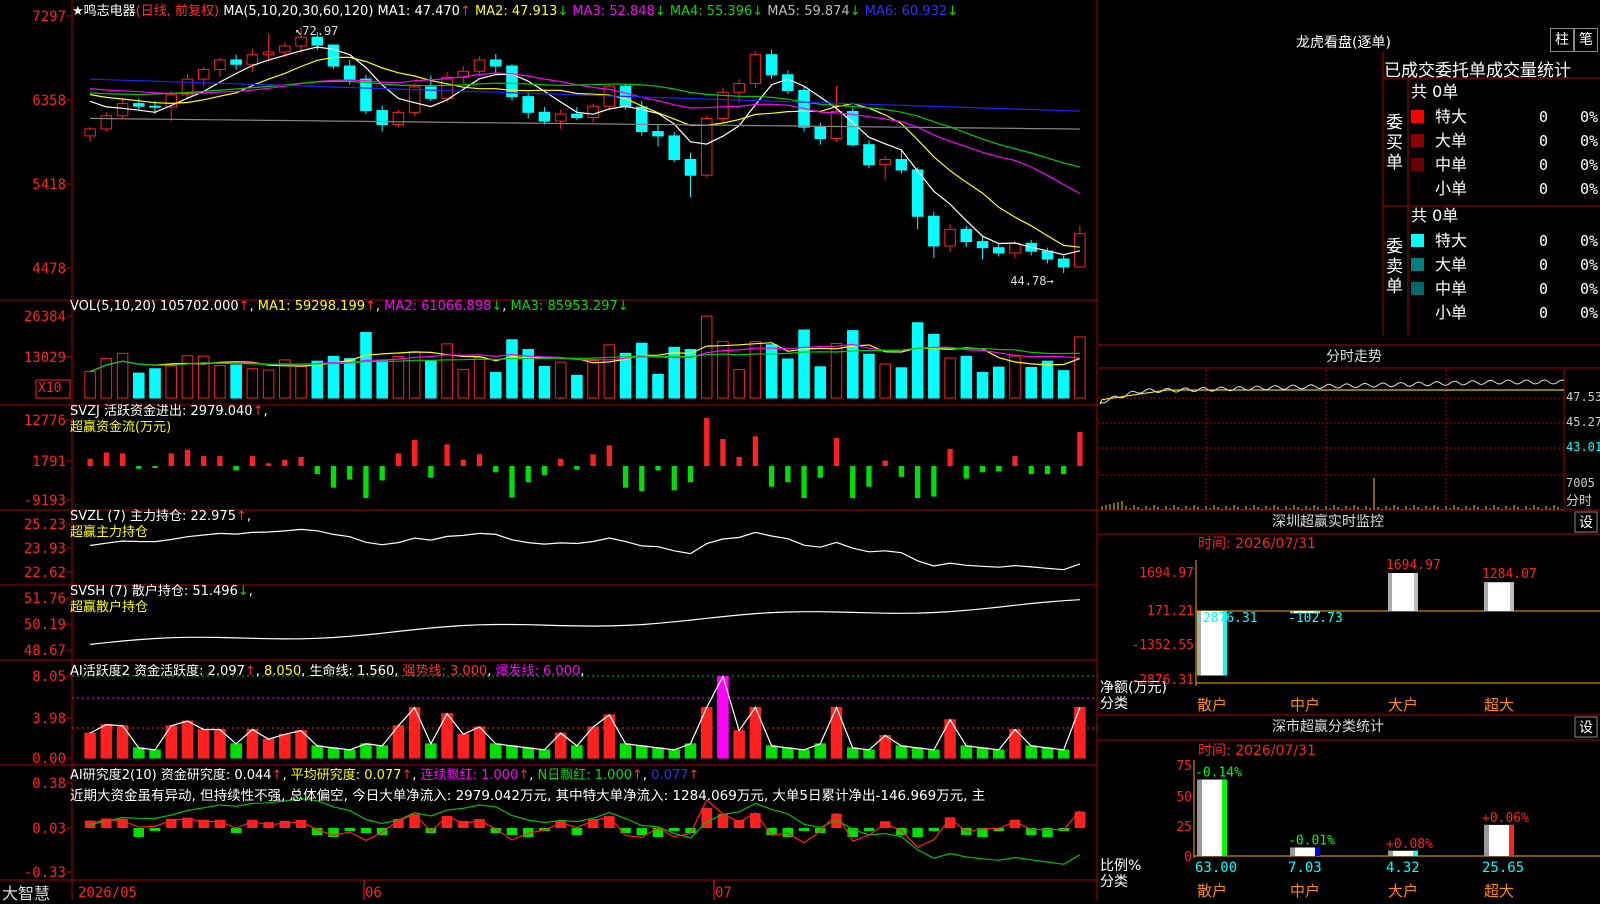 The height and width of the screenshot is (904, 1600). Describe the element at coordinates (565, 718) in the screenshot. I see `ai-activity-panel: 8.05 3.98 0.00` at that location.